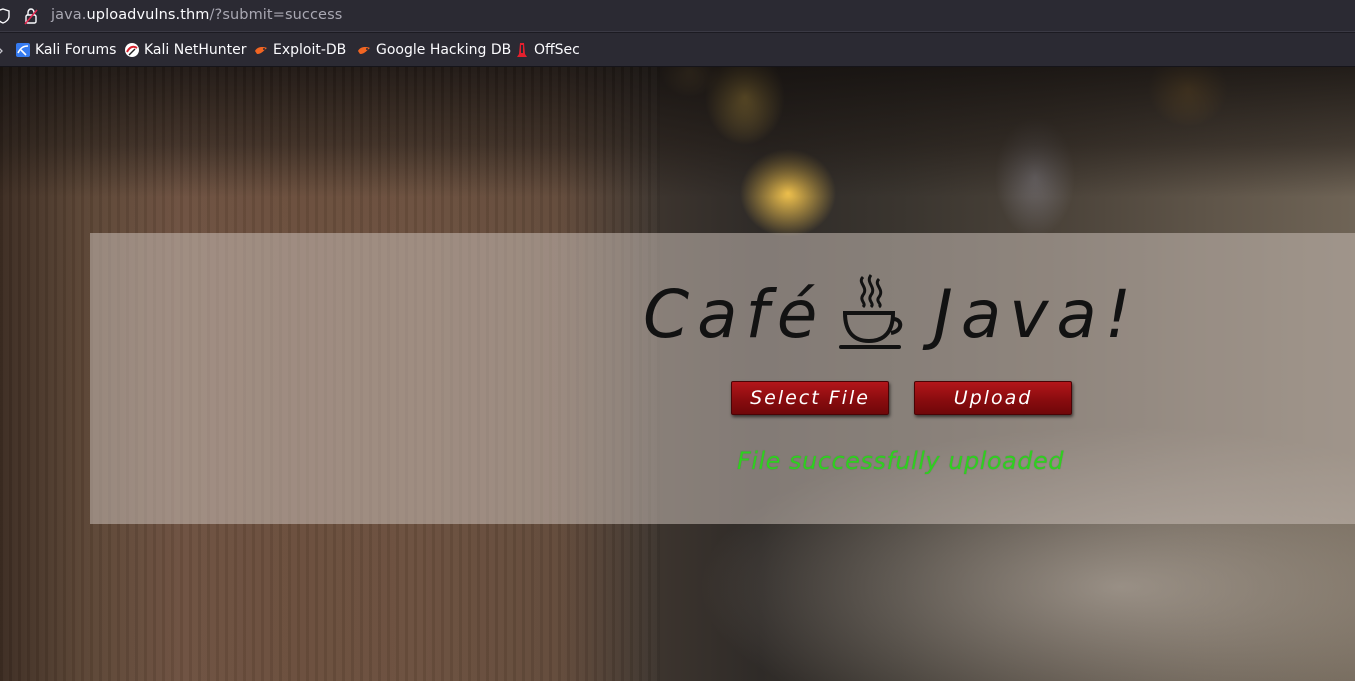 The width and height of the screenshot is (1355, 681). I want to click on google-hacking-db-icon, so click(364, 50).